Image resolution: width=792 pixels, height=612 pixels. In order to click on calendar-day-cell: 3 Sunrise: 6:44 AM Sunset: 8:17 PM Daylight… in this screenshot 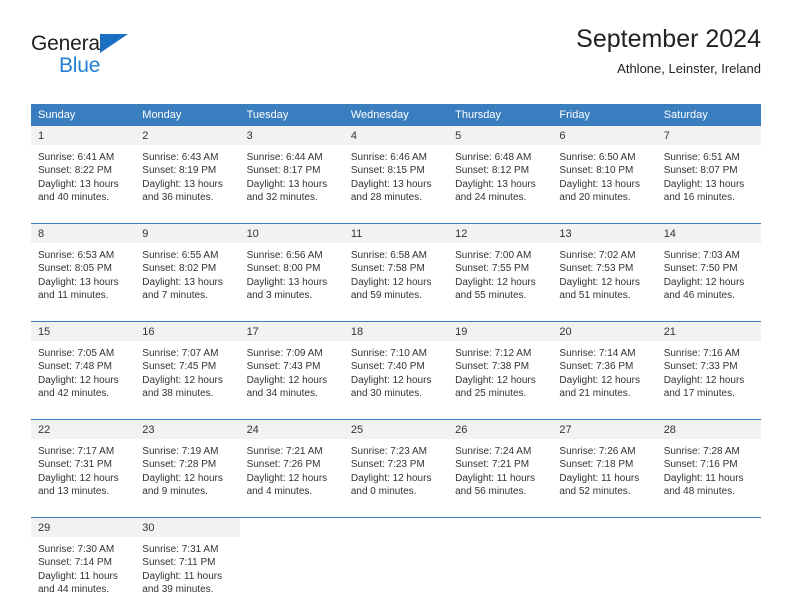, I will do `click(291, 167)`.